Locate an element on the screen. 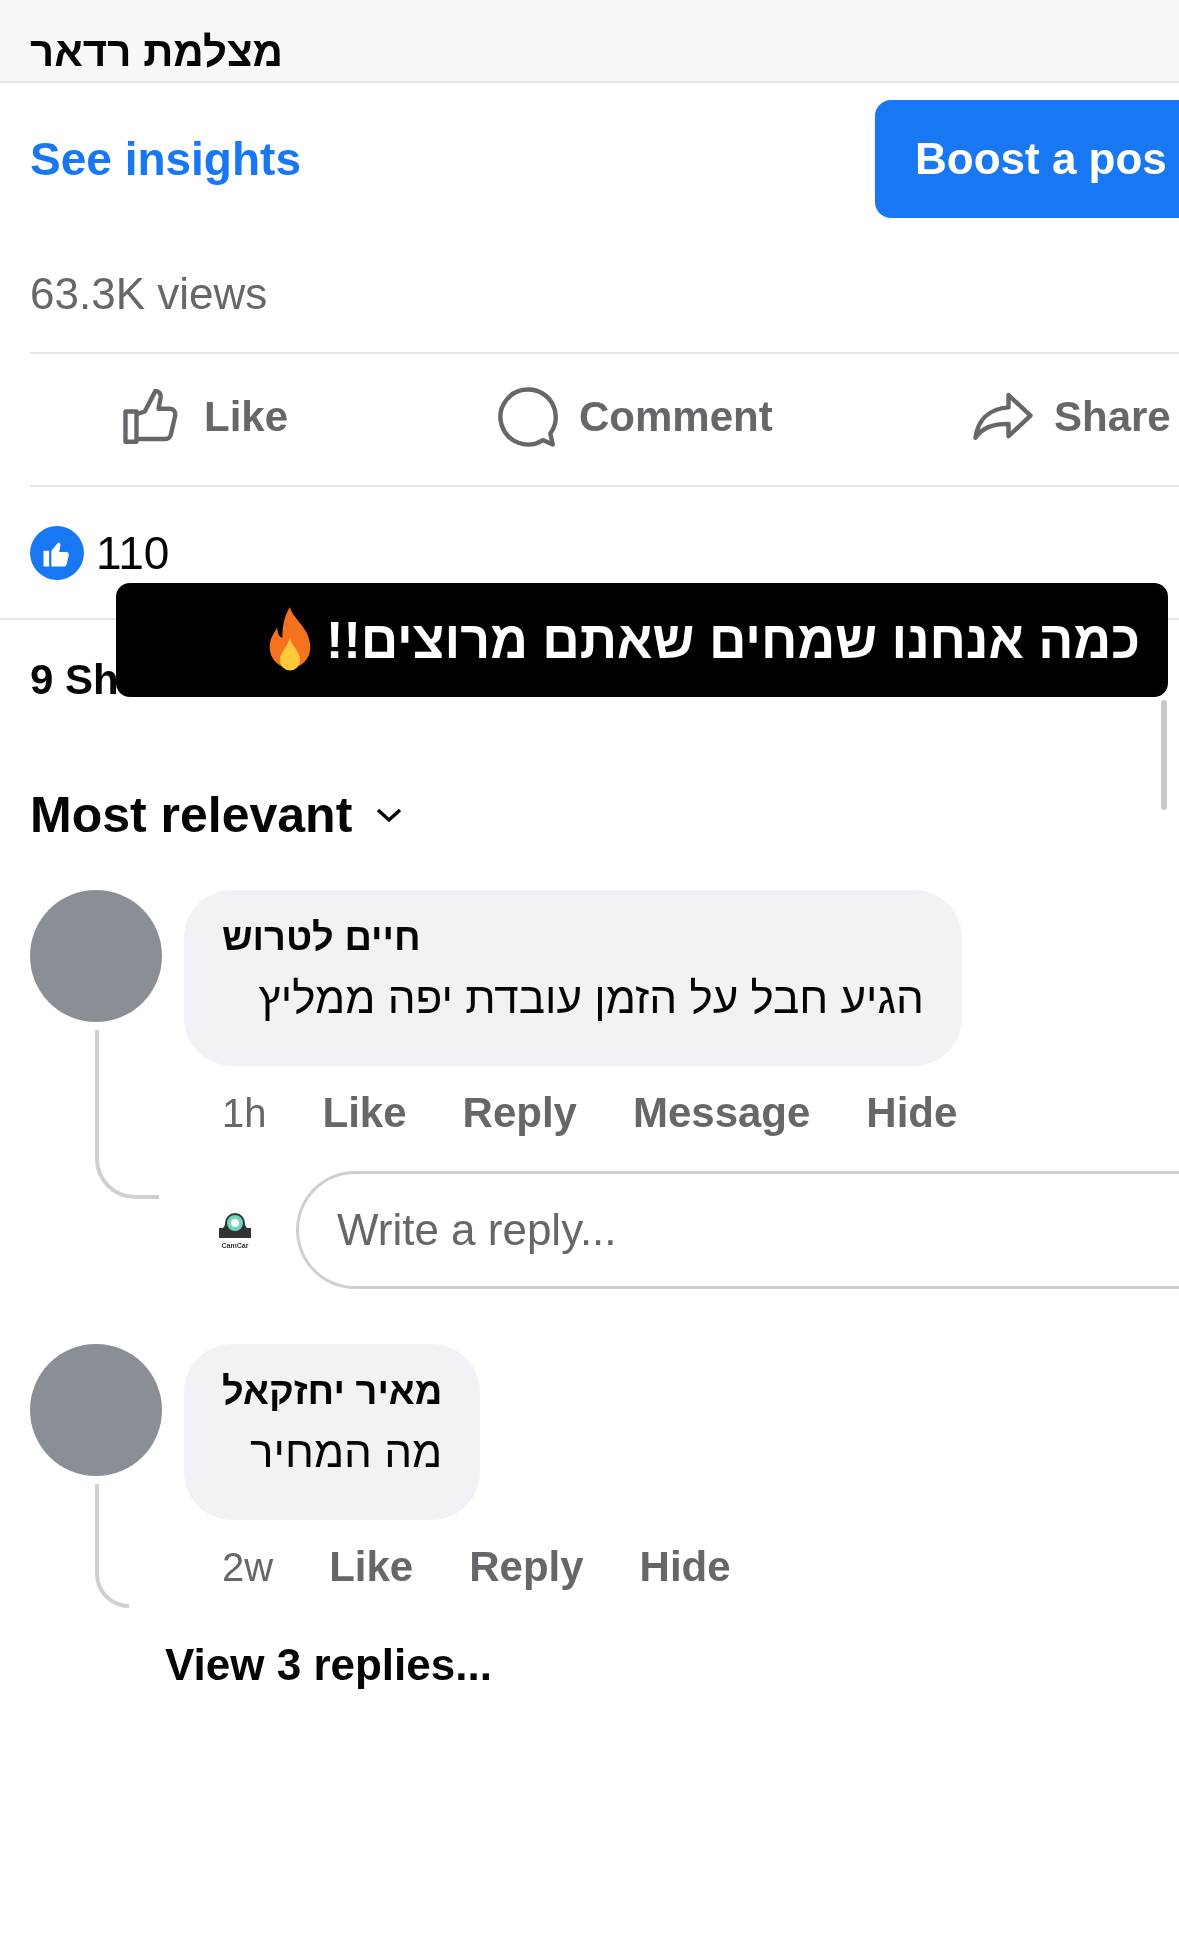 Image resolution: width=1179 pixels, height=1933 pixels. speech-bubble-icon is located at coordinates (528, 417).